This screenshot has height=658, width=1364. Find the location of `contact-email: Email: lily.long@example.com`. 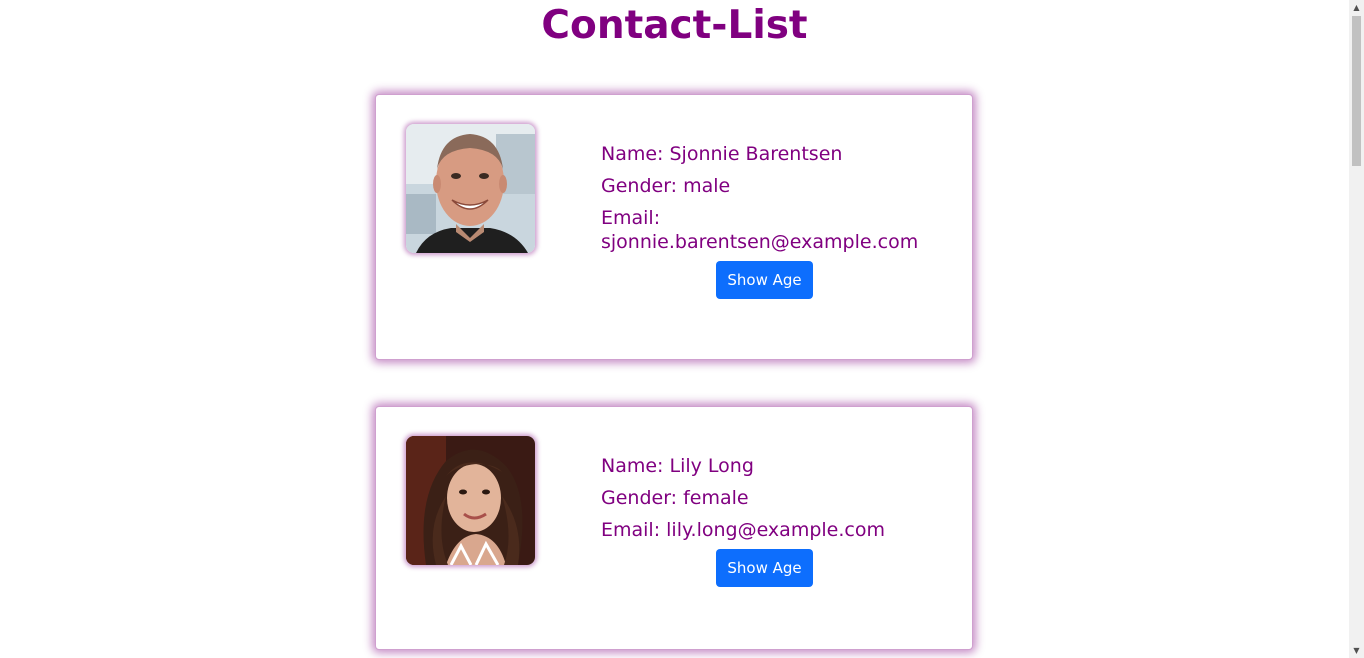

contact-email: Email: lily.long@example.com is located at coordinates (743, 530).